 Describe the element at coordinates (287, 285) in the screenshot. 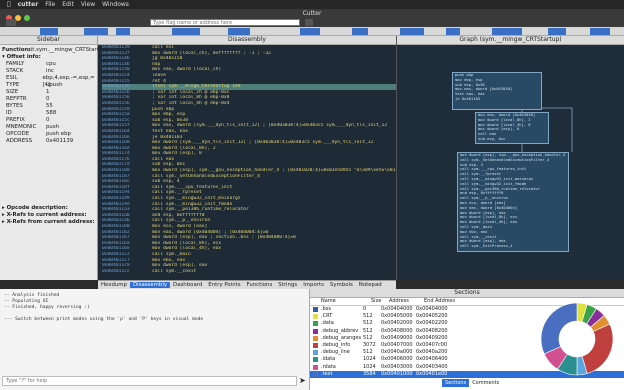

I see `tab-strings: Strings` at that location.